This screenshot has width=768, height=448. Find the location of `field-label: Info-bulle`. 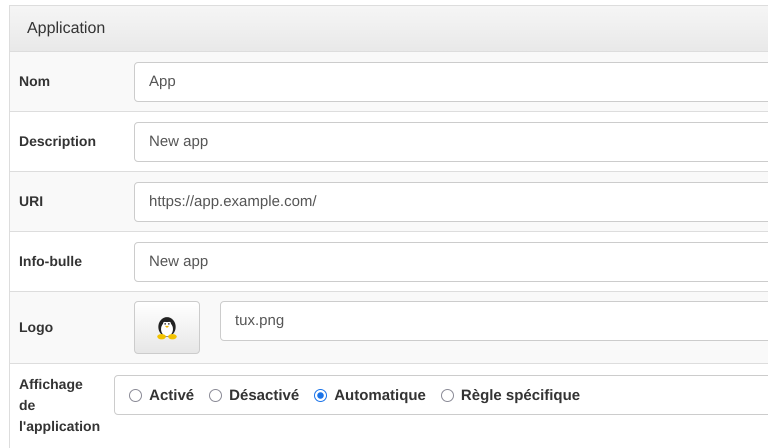

field-label: Info-bulle is located at coordinates (50, 261).